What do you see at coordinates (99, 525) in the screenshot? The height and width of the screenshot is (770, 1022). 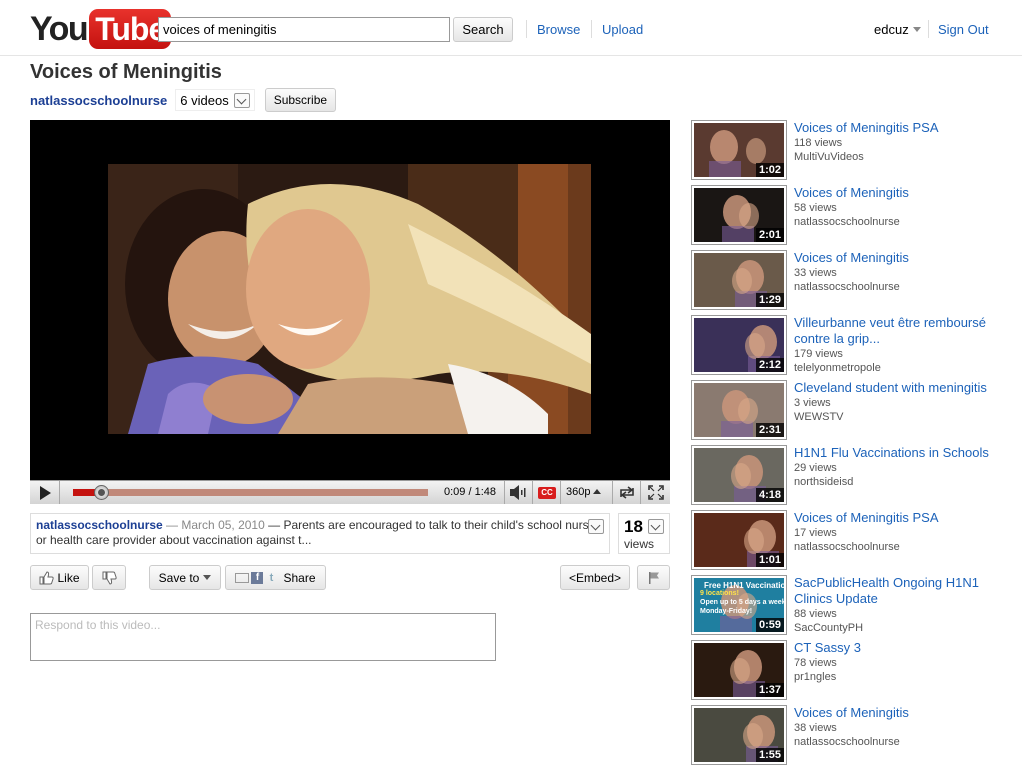 I see `description-channel-link: natlassocschoolnurse` at bounding box center [99, 525].